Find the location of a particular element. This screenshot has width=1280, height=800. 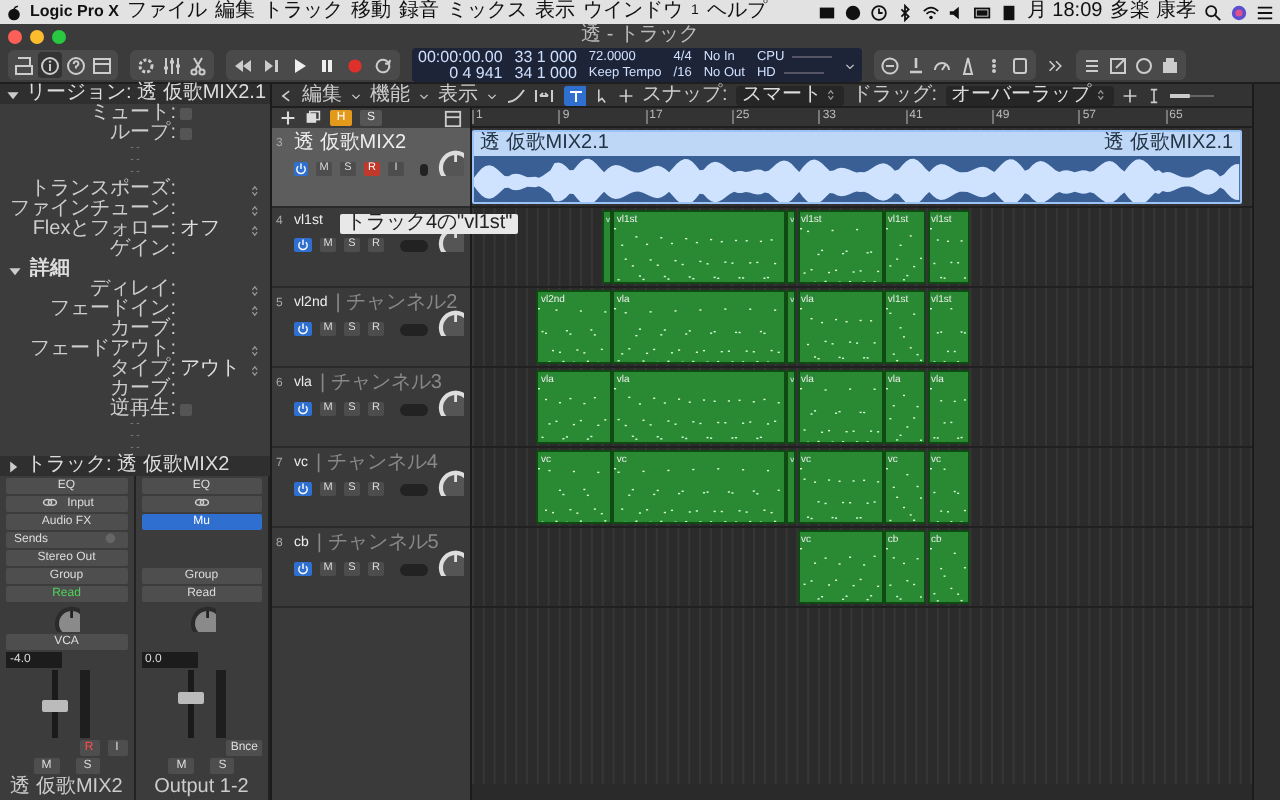

mixer-button is located at coordinates (172, 65).